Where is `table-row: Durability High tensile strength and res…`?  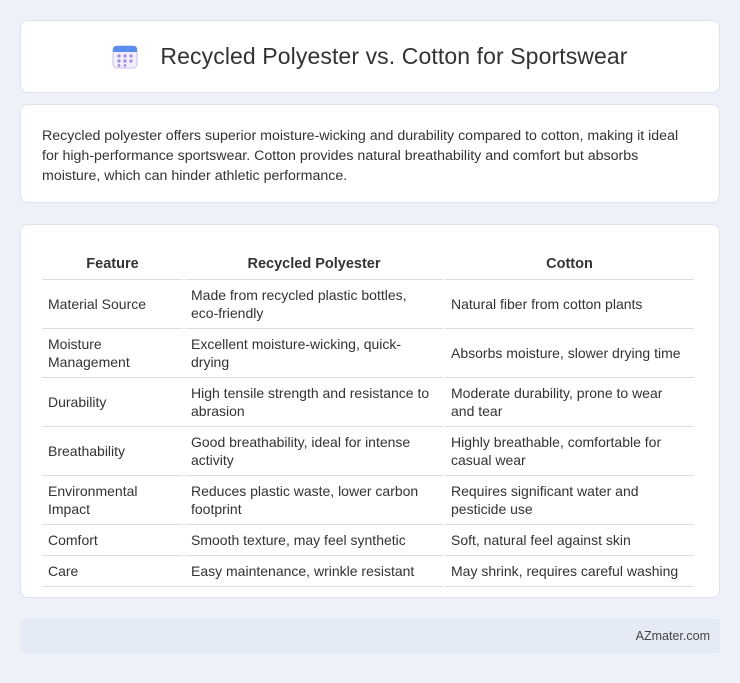
table-row: Durability High tensile strength and res… is located at coordinates (368, 402).